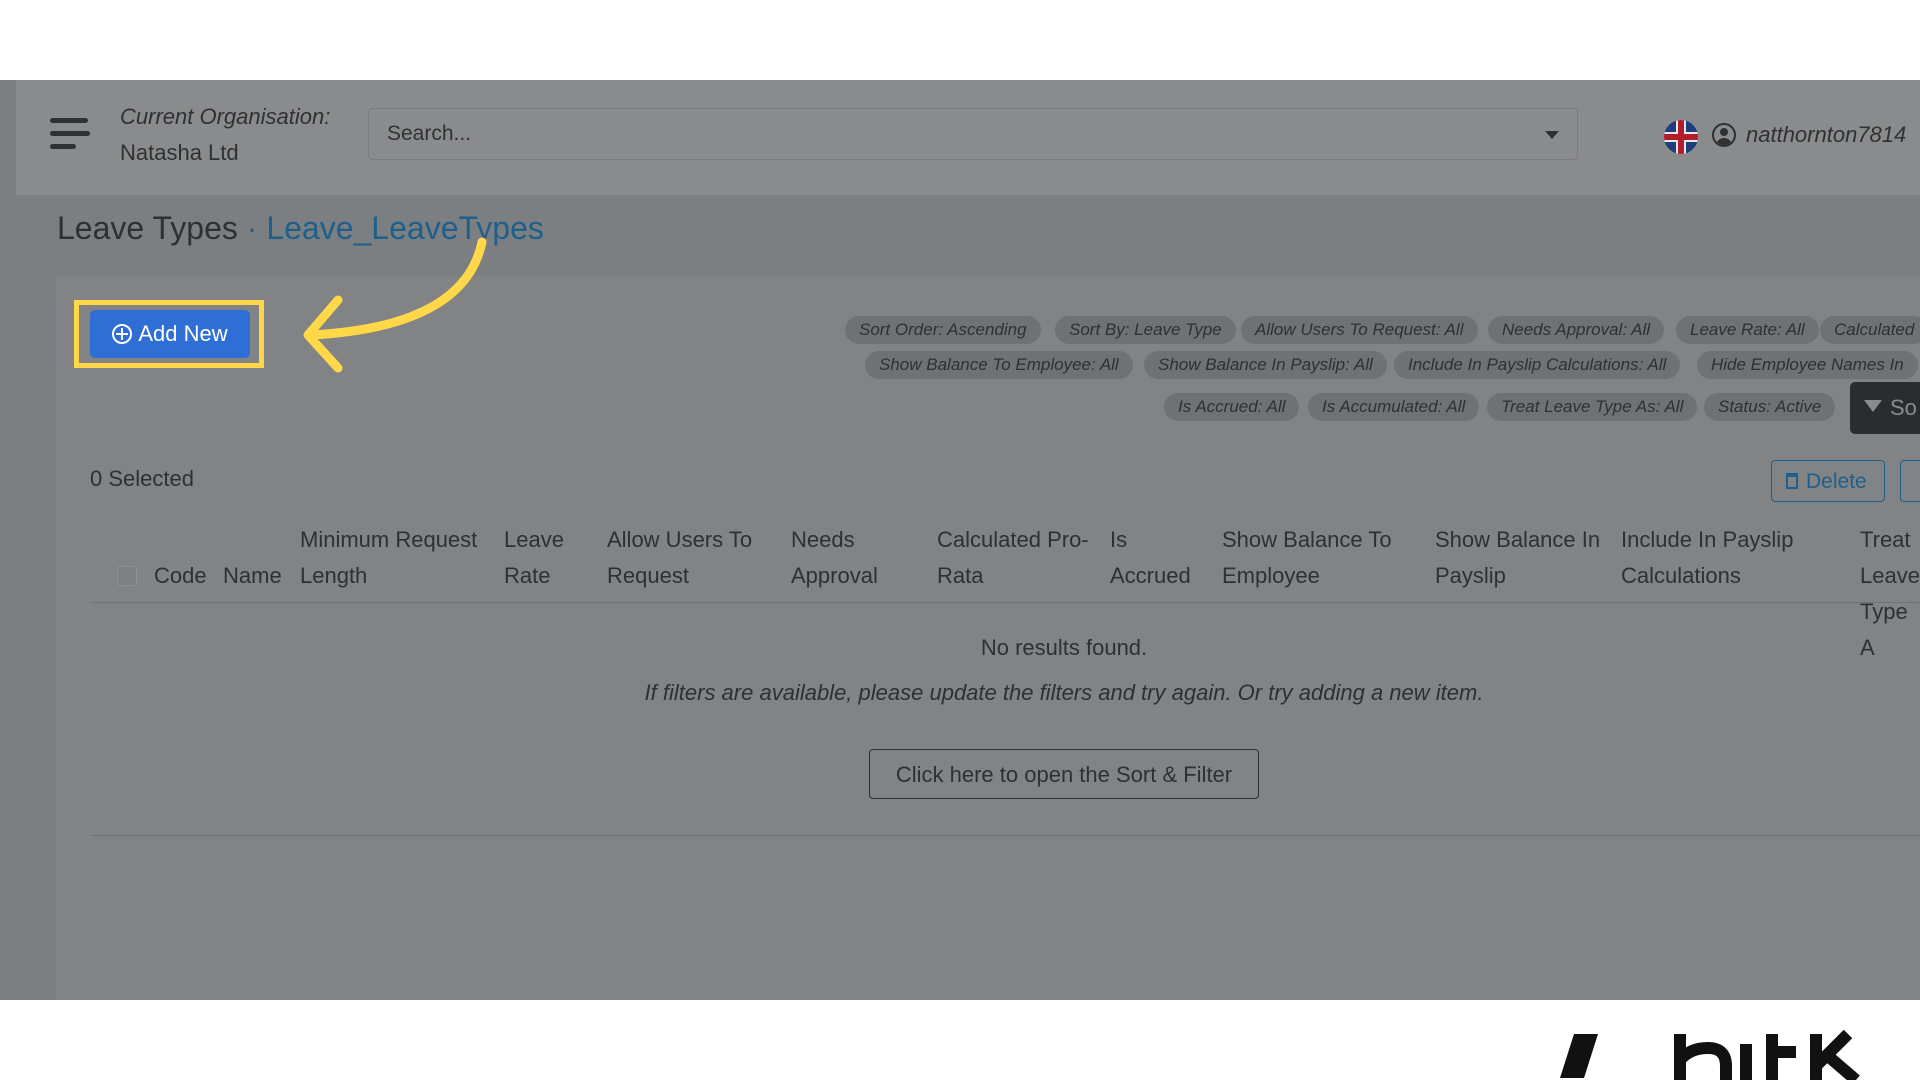  What do you see at coordinates (1394, 407) in the screenshot?
I see `filter-chip: Is Accumulated: All` at bounding box center [1394, 407].